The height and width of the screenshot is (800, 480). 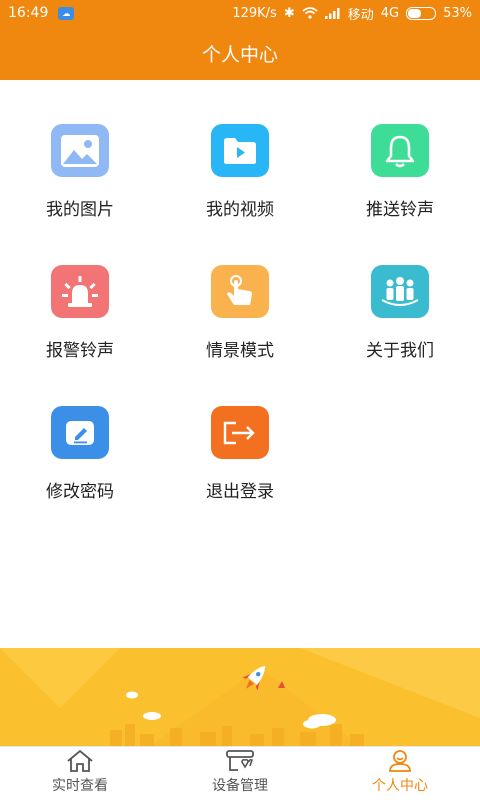 I want to click on menu-item-change-password: 修改密码, so click(x=80, y=432).